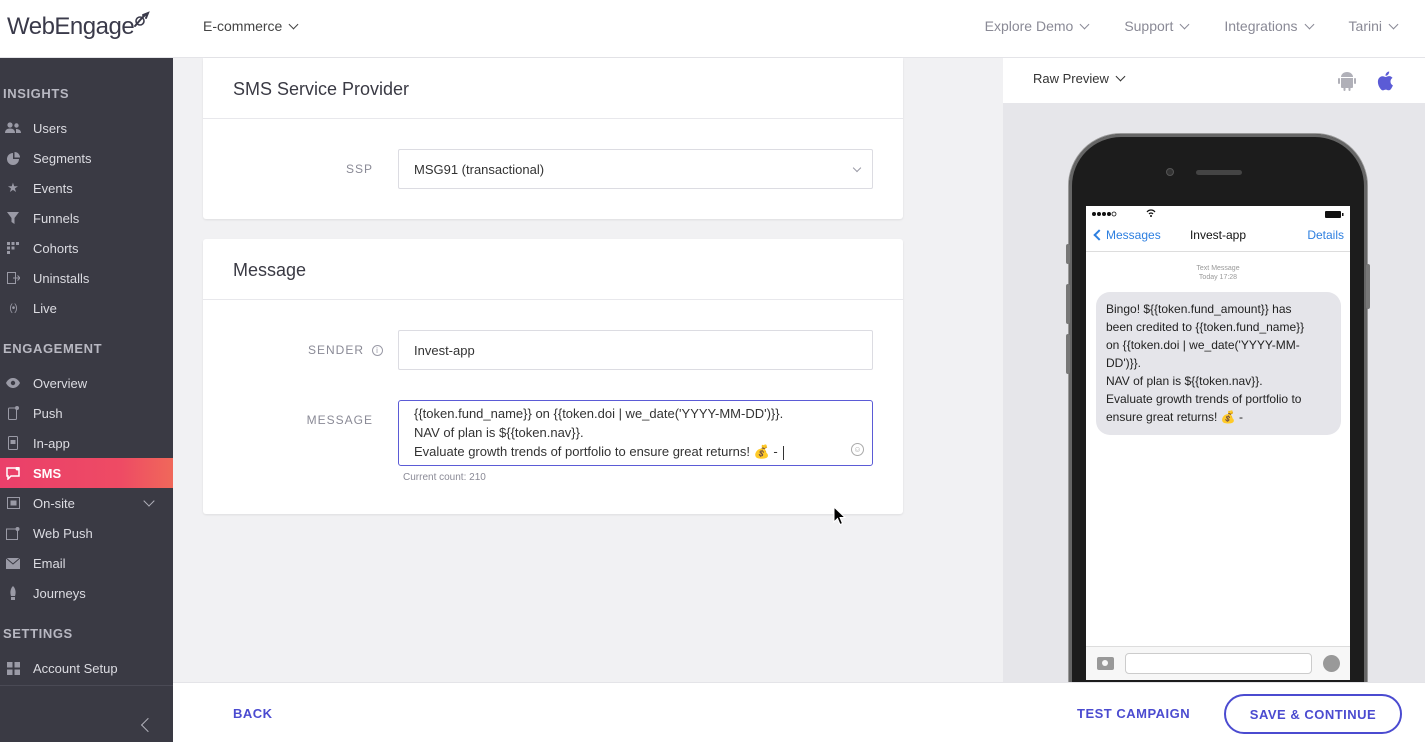  I want to click on workspace-selector: E-commerce, so click(251, 26).